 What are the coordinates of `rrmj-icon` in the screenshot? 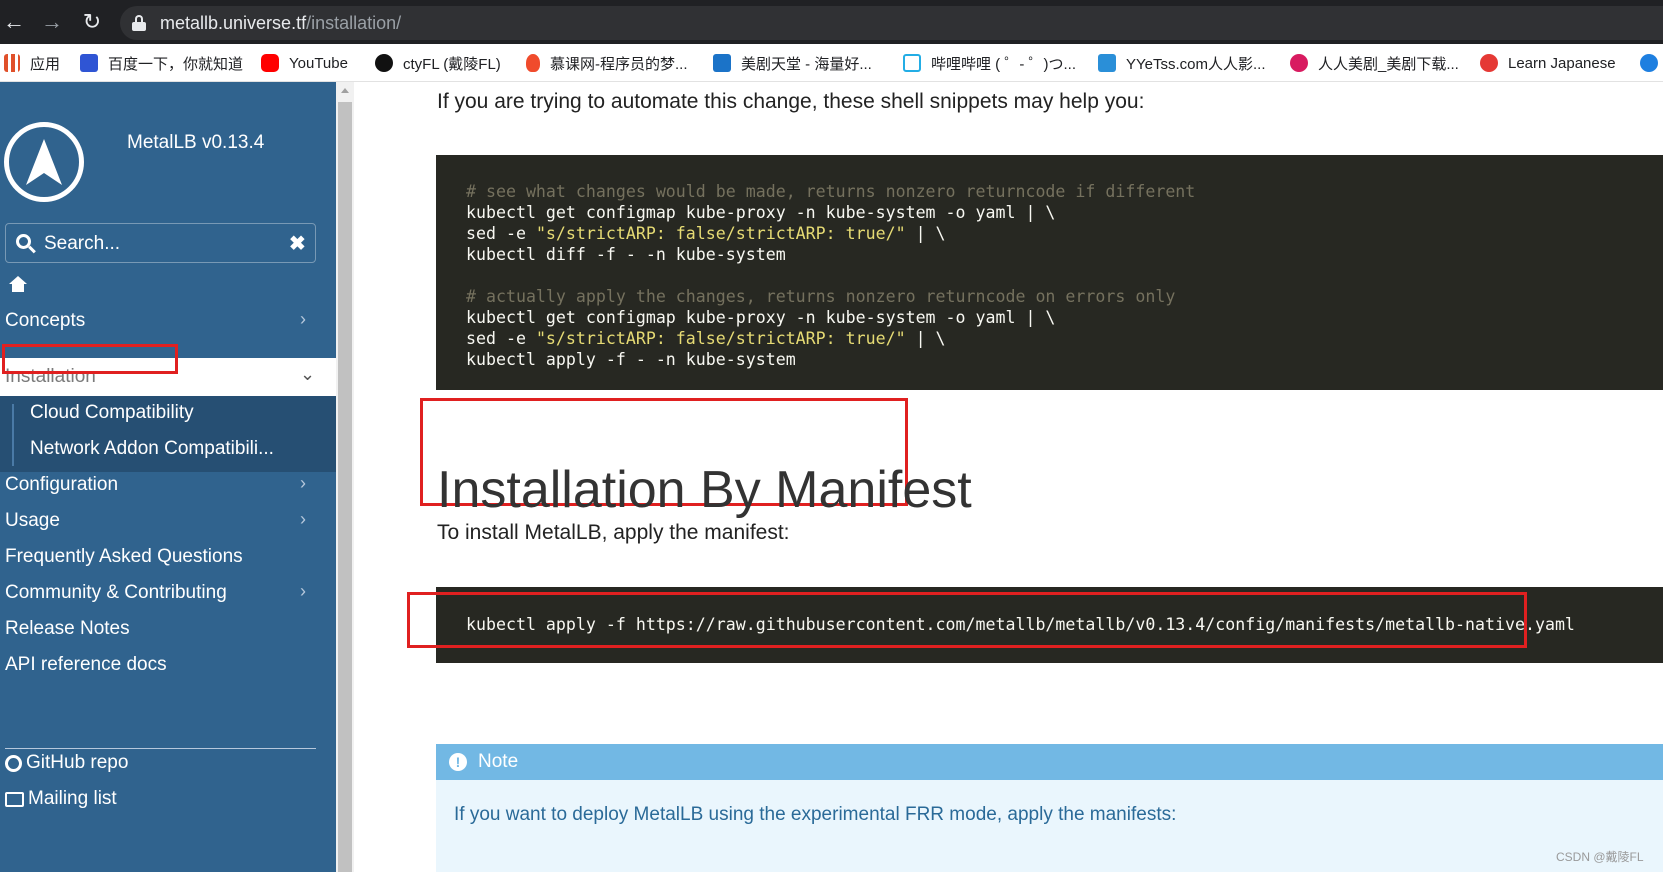 It's located at (1299, 63).